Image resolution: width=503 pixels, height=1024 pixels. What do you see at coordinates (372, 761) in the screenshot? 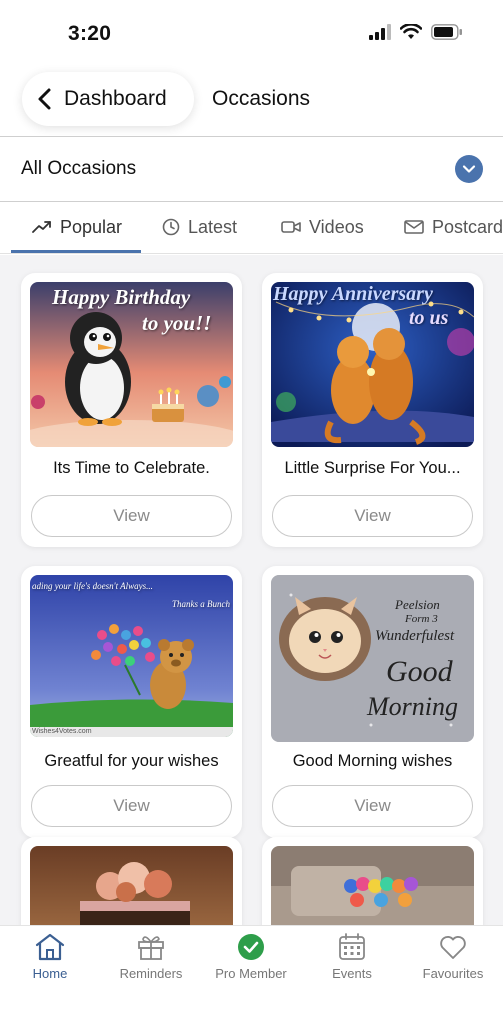
I see `card-title: Good Morning wishes` at bounding box center [372, 761].